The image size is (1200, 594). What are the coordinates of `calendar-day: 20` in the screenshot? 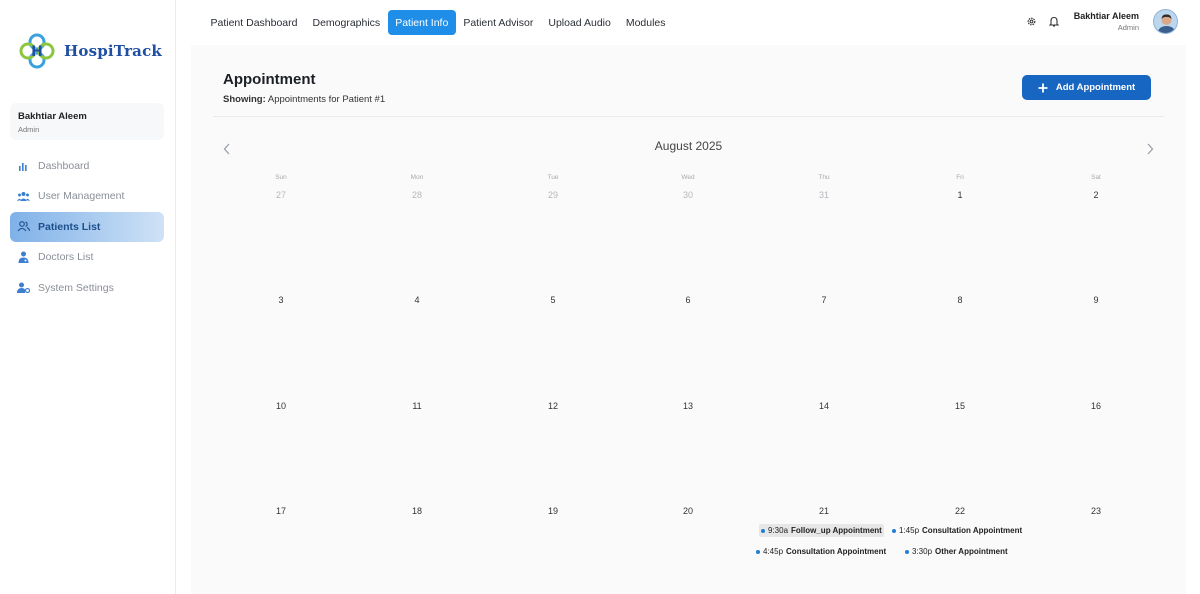 It's located at (688, 511).